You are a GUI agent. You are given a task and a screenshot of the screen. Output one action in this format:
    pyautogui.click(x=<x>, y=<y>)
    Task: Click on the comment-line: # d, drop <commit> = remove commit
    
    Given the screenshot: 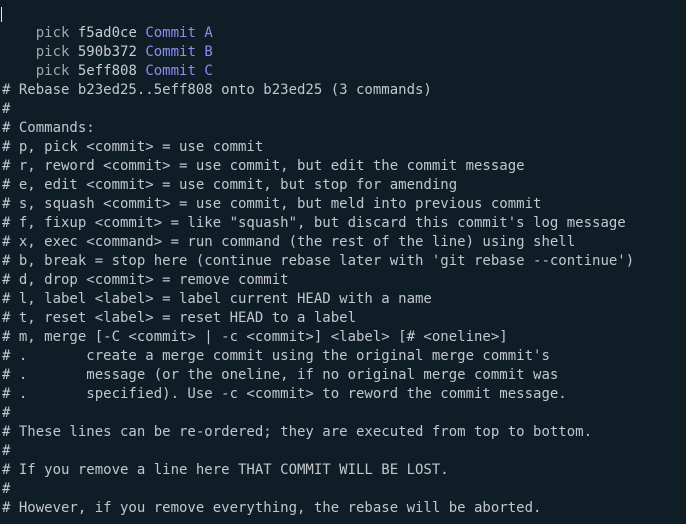 What is the action you would take?
    pyautogui.click(x=343, y=280)
    